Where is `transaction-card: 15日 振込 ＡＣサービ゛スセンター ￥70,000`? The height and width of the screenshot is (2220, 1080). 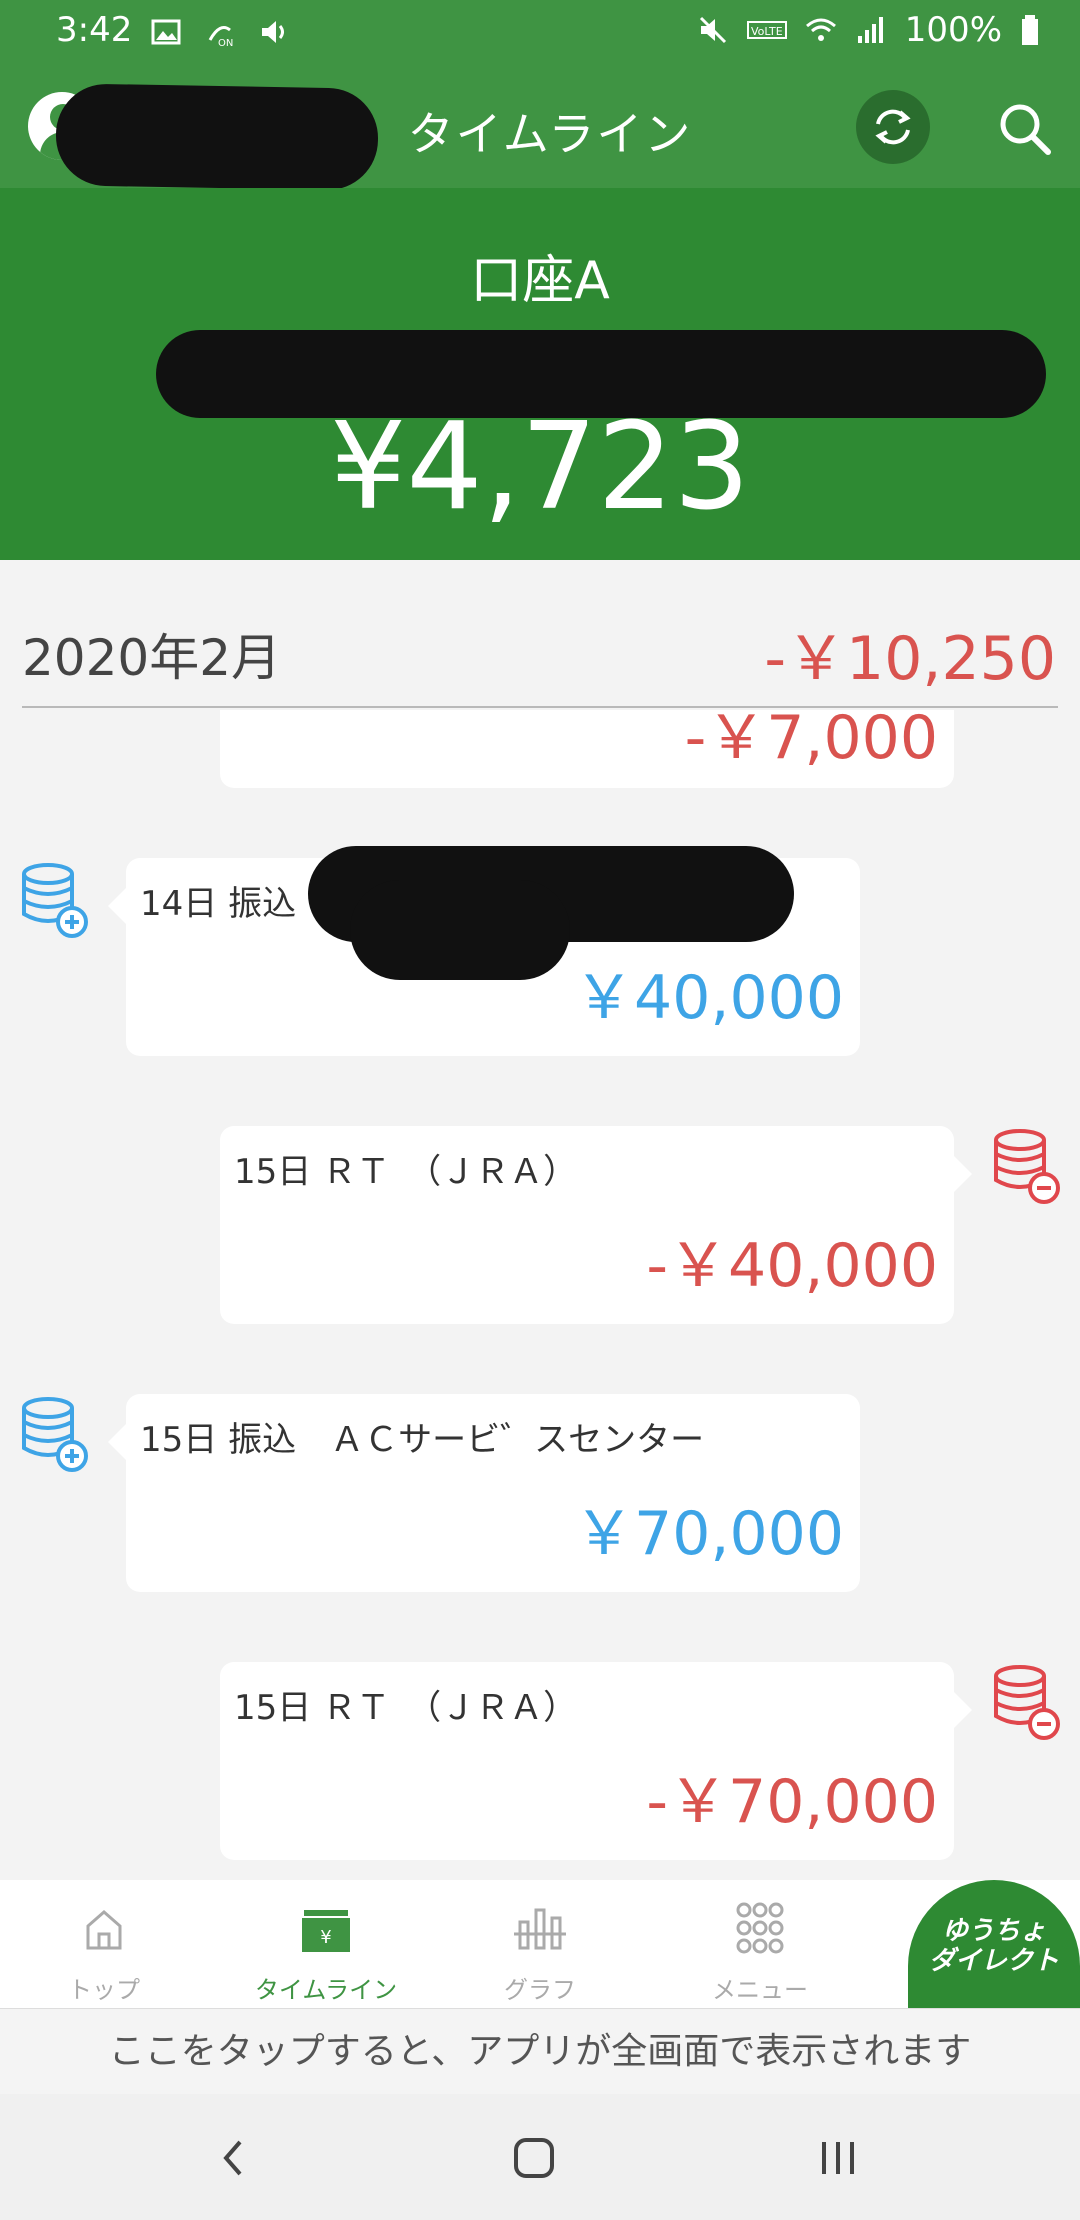
transaction-card: 15日 振込 ＡＣサービ゛スセンター ￥70,000 is located at coordinates (484, 1493).